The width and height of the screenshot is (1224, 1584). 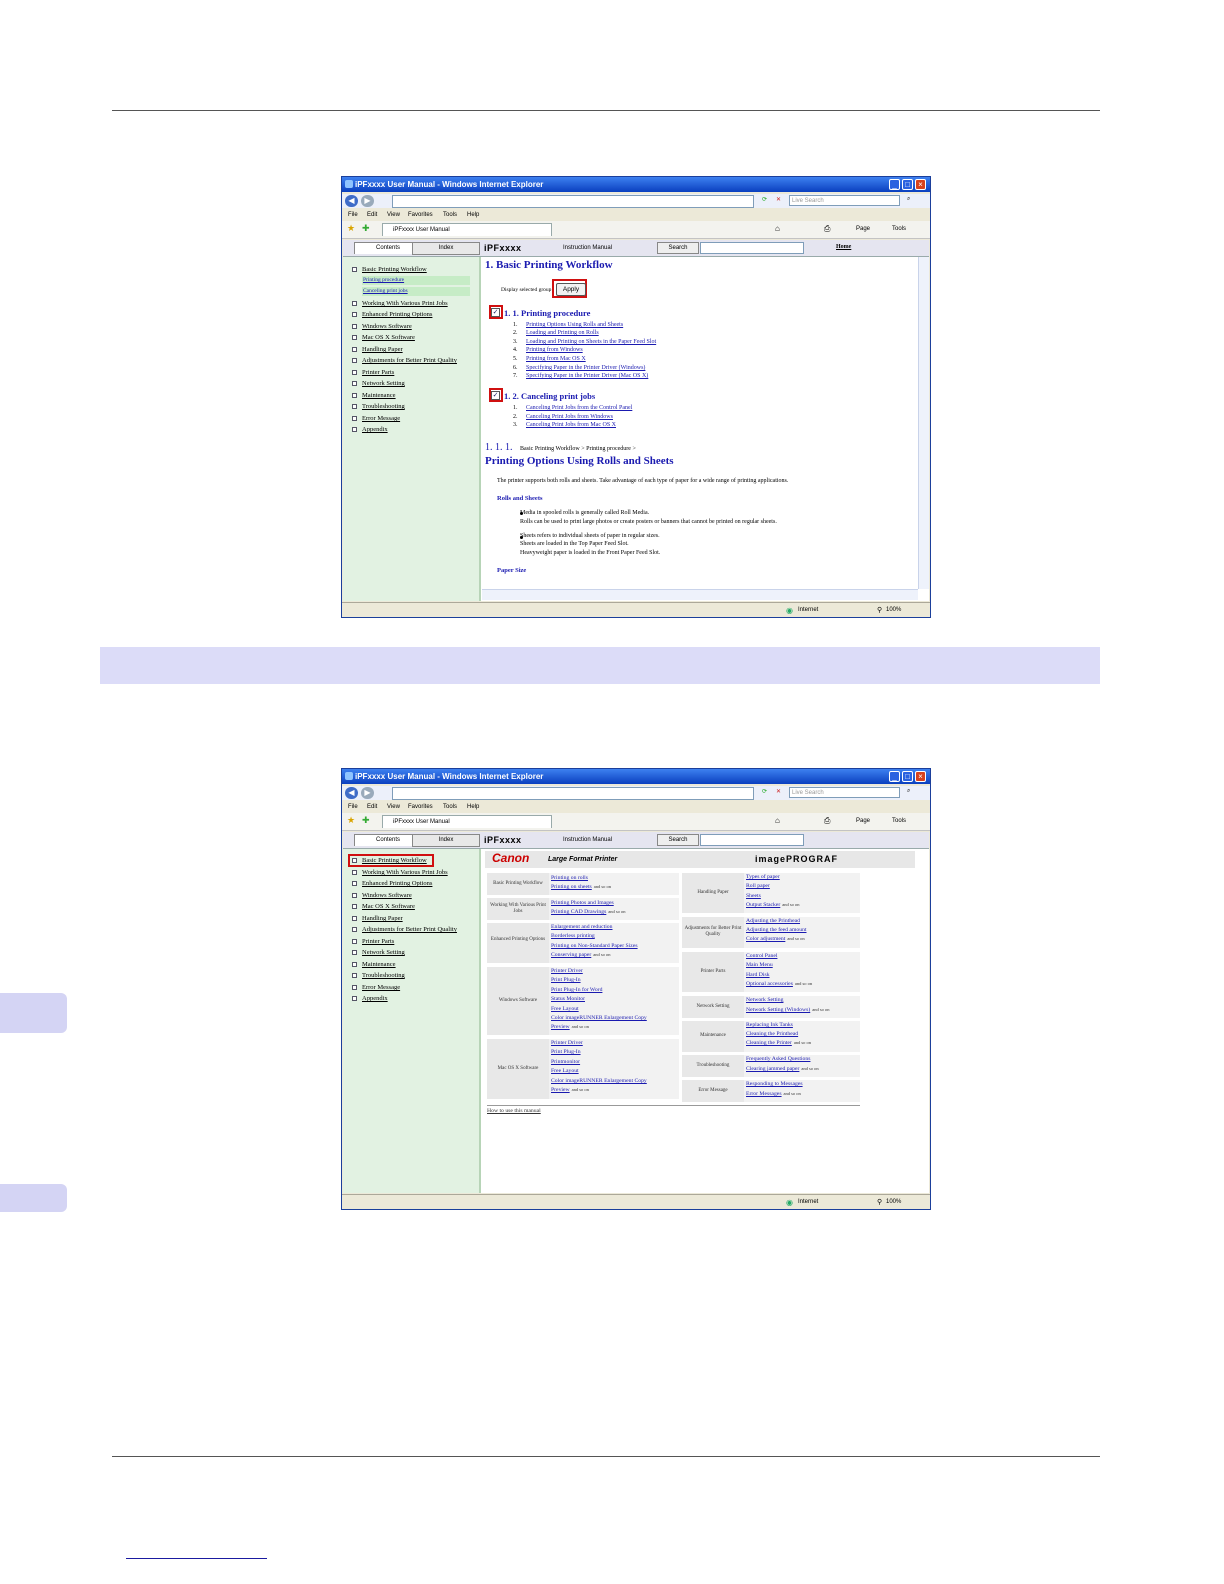 I want to click on topic-link: Sheets, so click(x=753, y=896).